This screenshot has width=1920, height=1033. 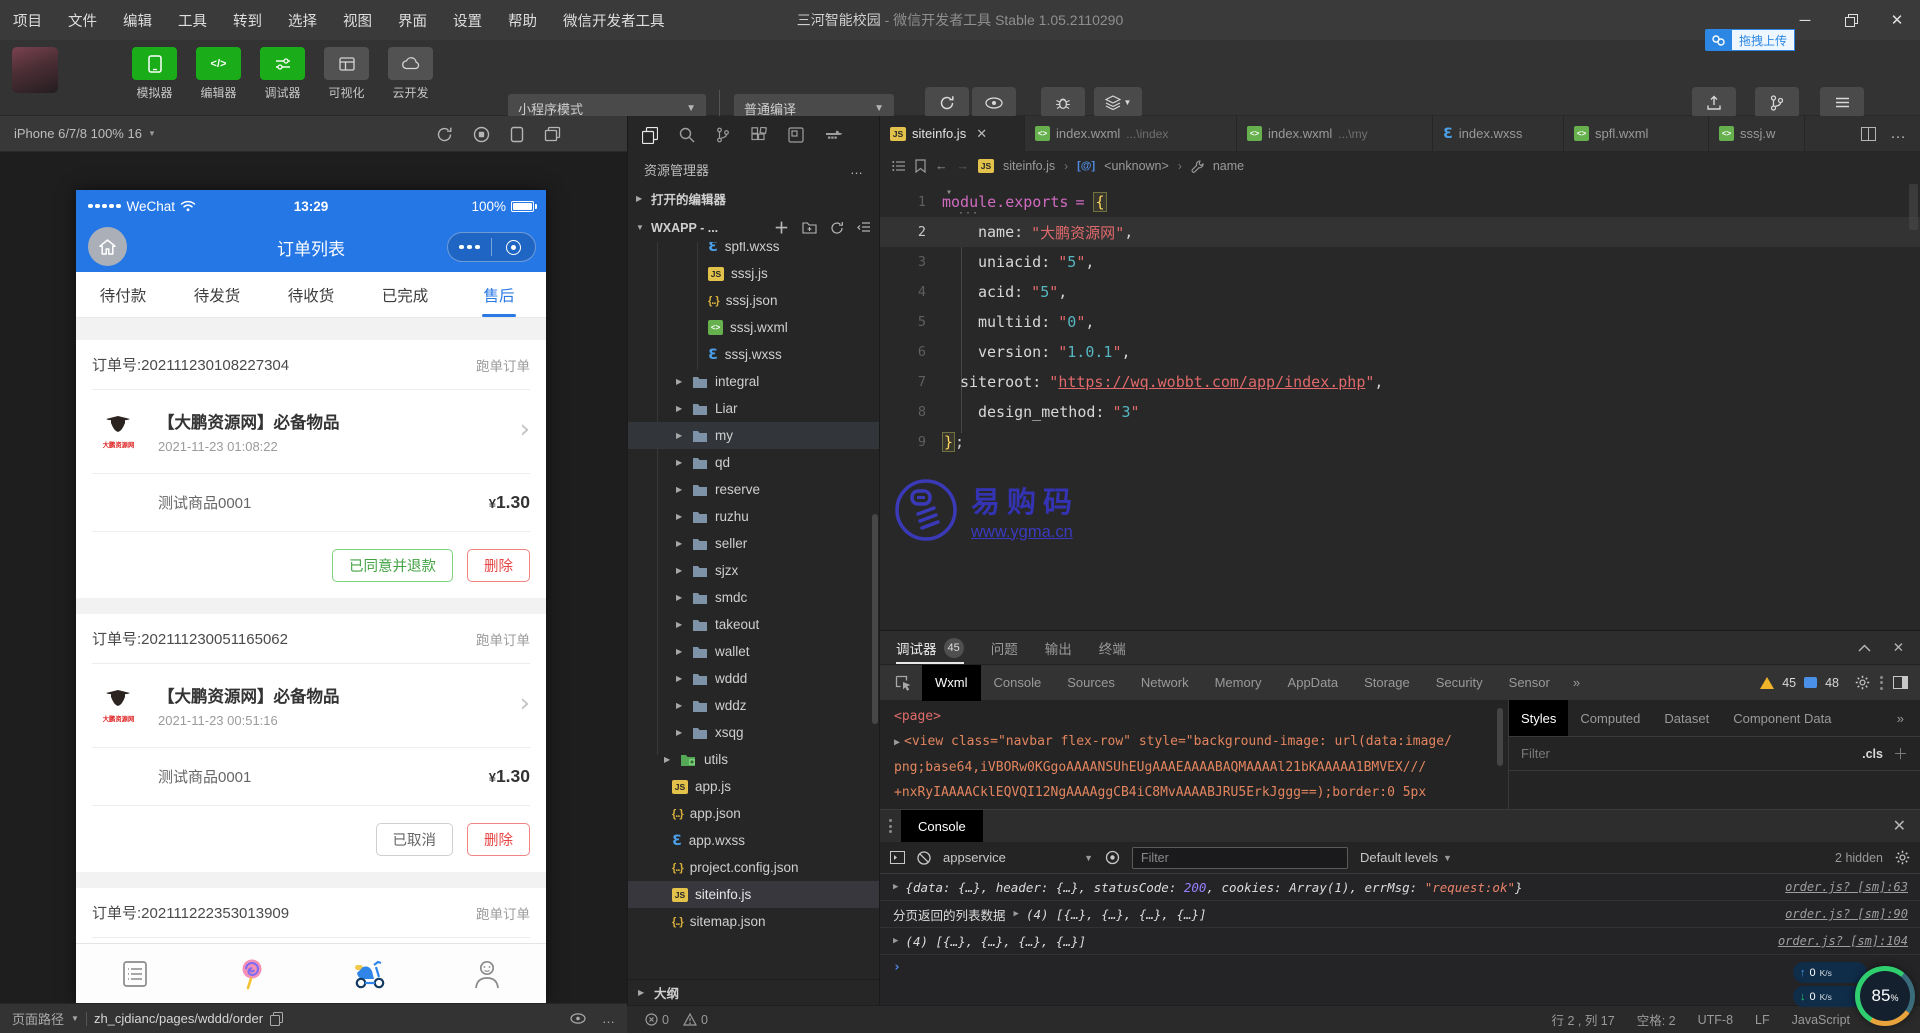 I want to click on close-icon: ✕, so click(x=981, y=134).